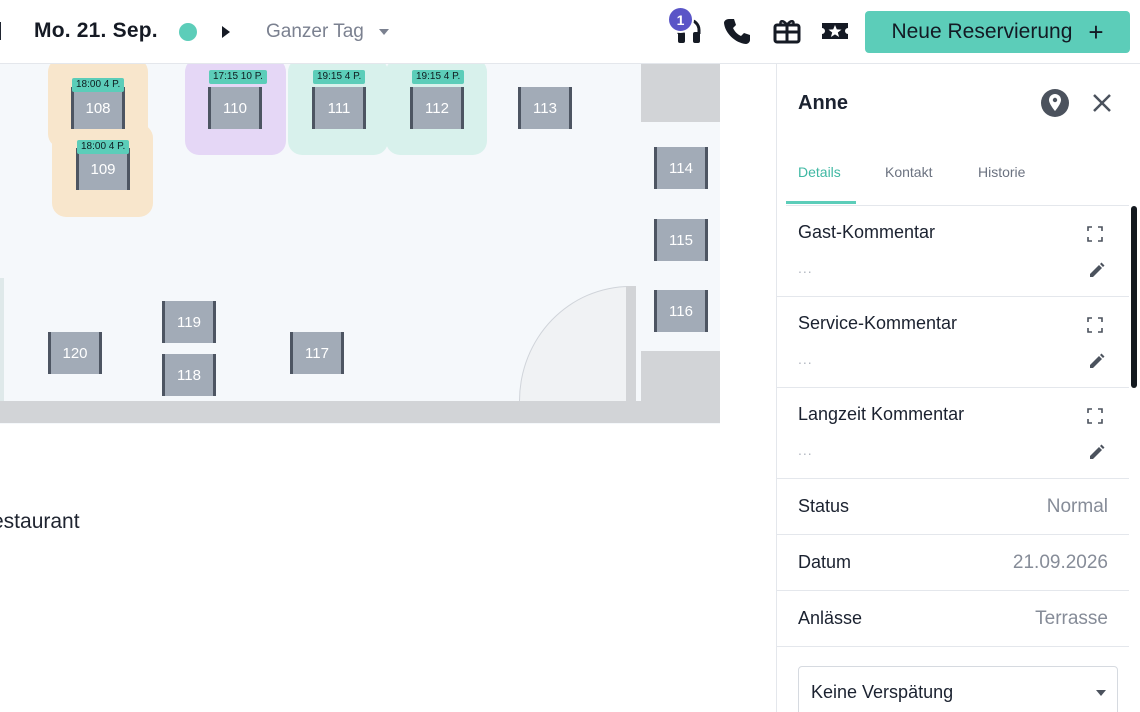 The width and height of the screenshot is (1140, 712). I want to click on location-pin-button, so click(1055, 103).